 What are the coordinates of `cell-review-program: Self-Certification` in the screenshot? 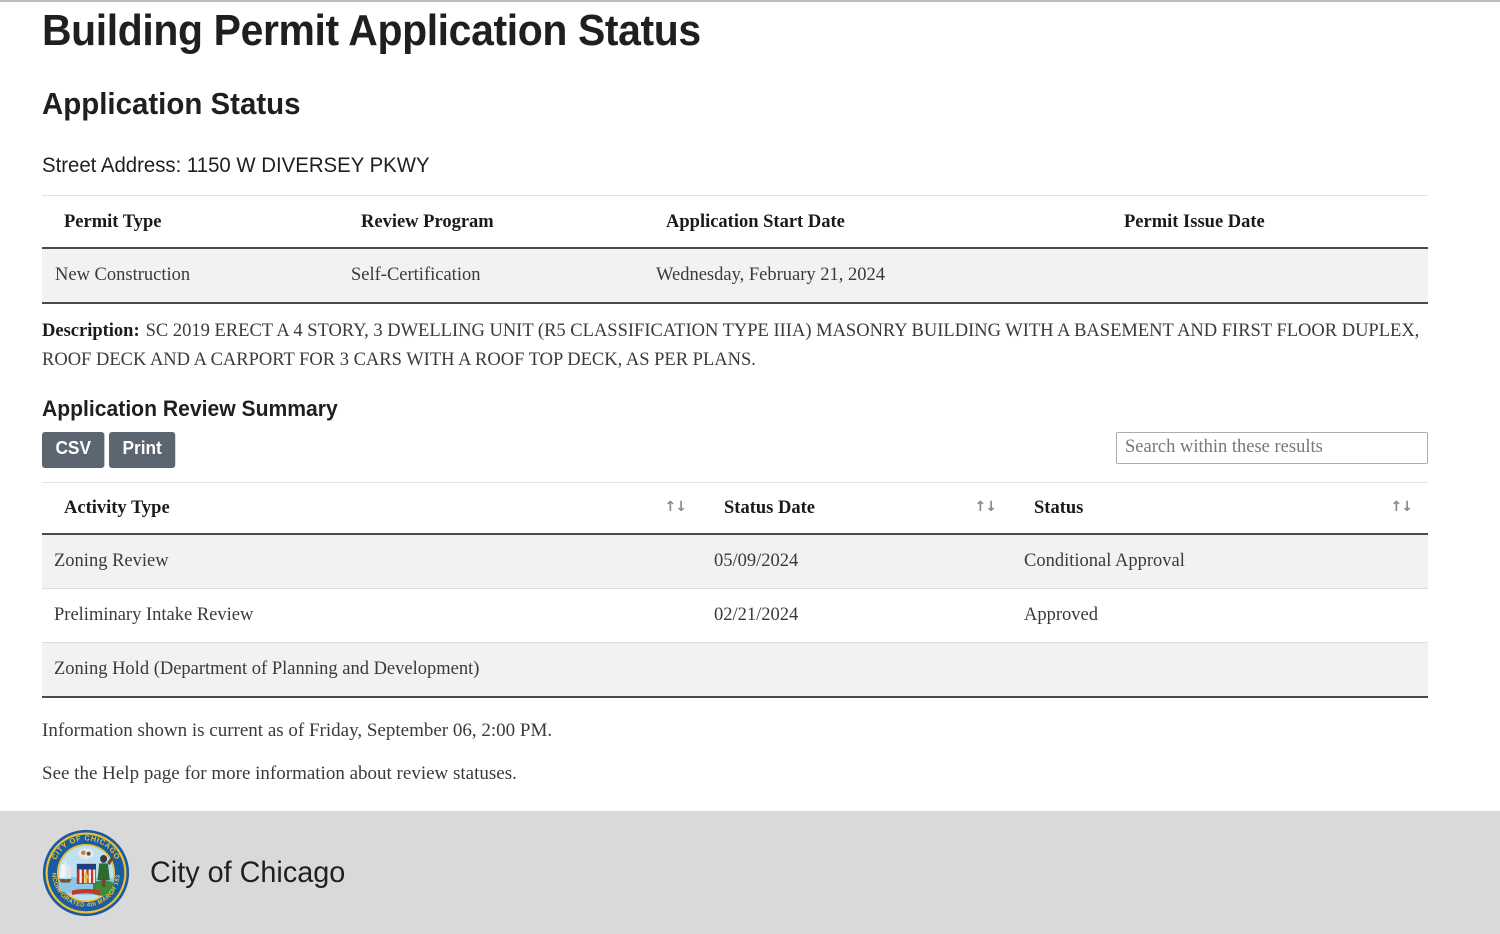 It's located at (491, 275).